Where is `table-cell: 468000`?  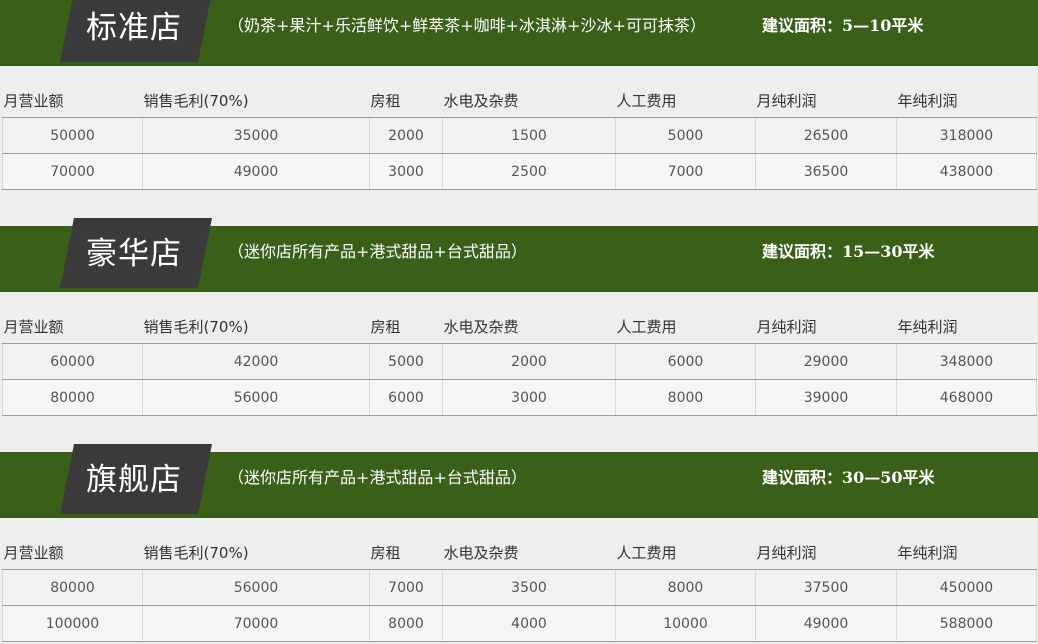 table-cell: 468000 is located at coordinates (966, 397).